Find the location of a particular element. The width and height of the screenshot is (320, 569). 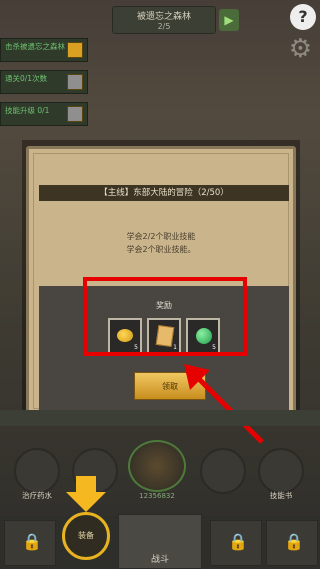

status-strip is located at coordinates (160, 418).